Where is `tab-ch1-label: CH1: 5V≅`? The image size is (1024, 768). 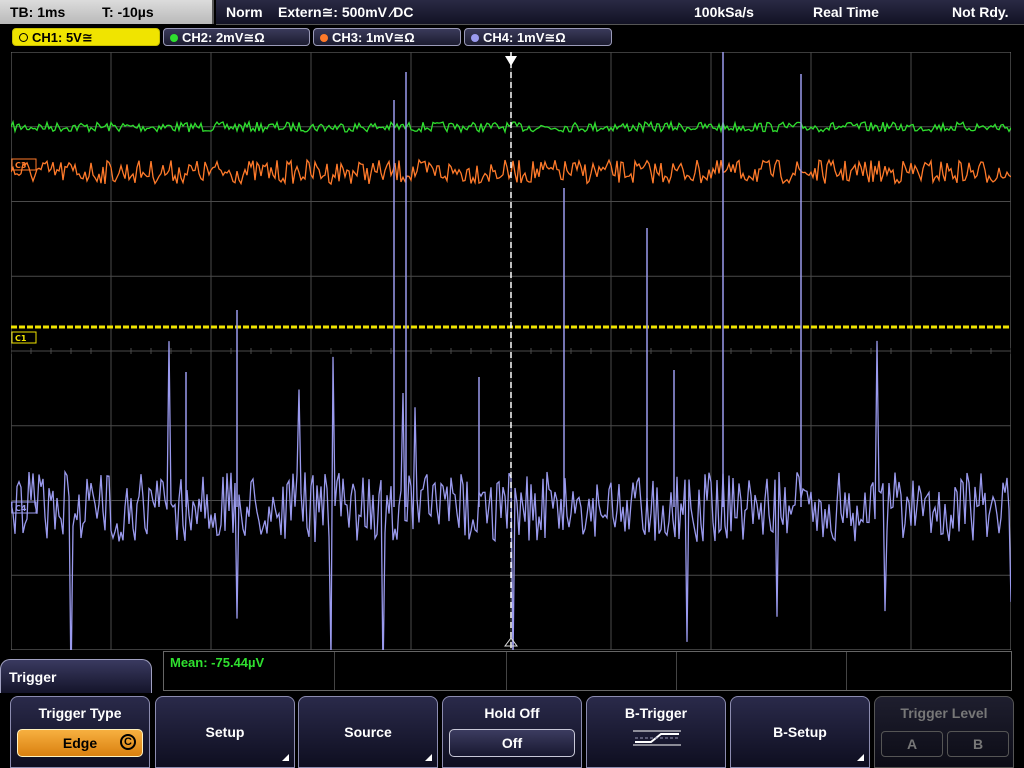
tab-ch1-label: CH1: 5V≅ is located at coordinates (62, 37).